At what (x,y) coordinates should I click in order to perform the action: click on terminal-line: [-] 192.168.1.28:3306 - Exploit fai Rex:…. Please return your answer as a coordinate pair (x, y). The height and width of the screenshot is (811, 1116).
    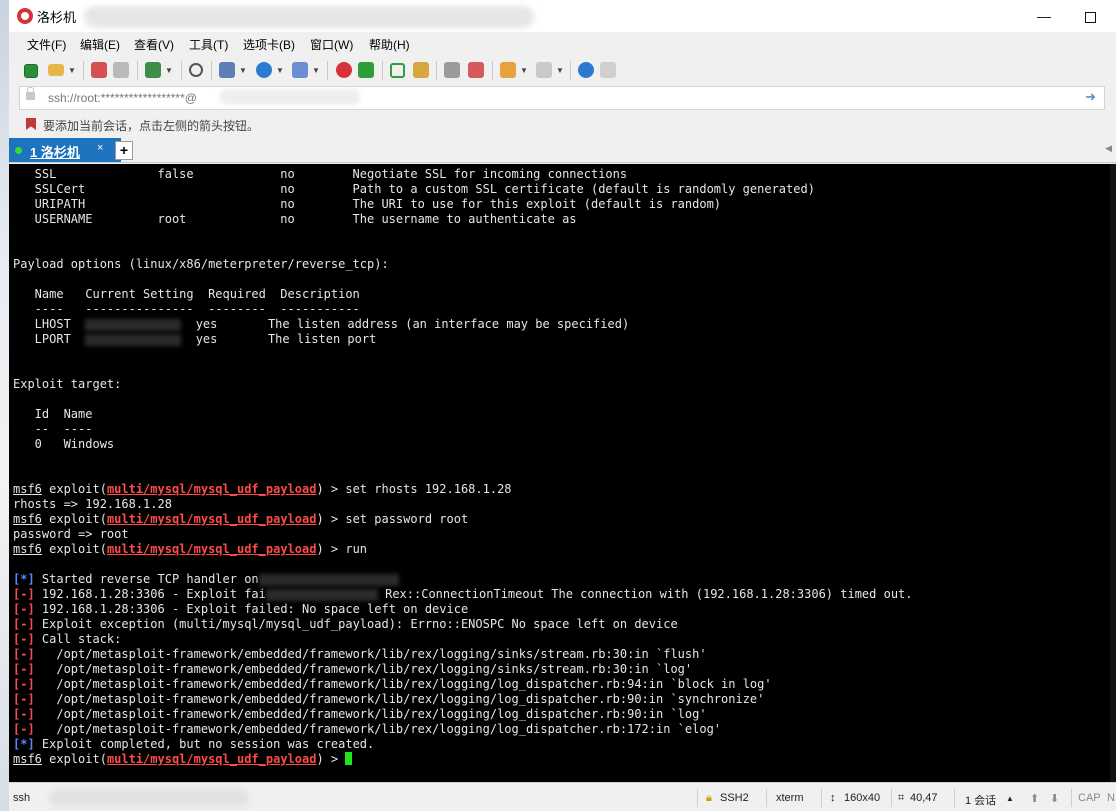
    Looking at the image, I should click on (463, 594).